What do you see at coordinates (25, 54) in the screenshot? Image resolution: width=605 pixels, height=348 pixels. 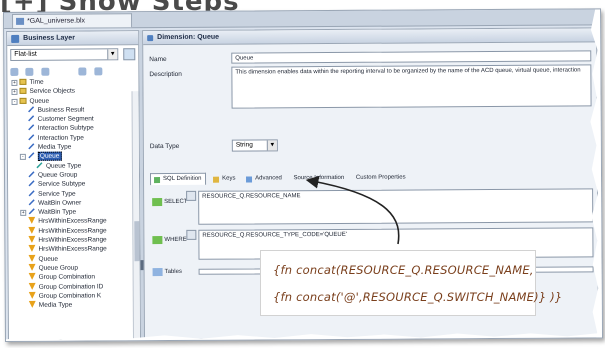 I see `view-combo-value: Flat-list` at bounding box center [25, 54].